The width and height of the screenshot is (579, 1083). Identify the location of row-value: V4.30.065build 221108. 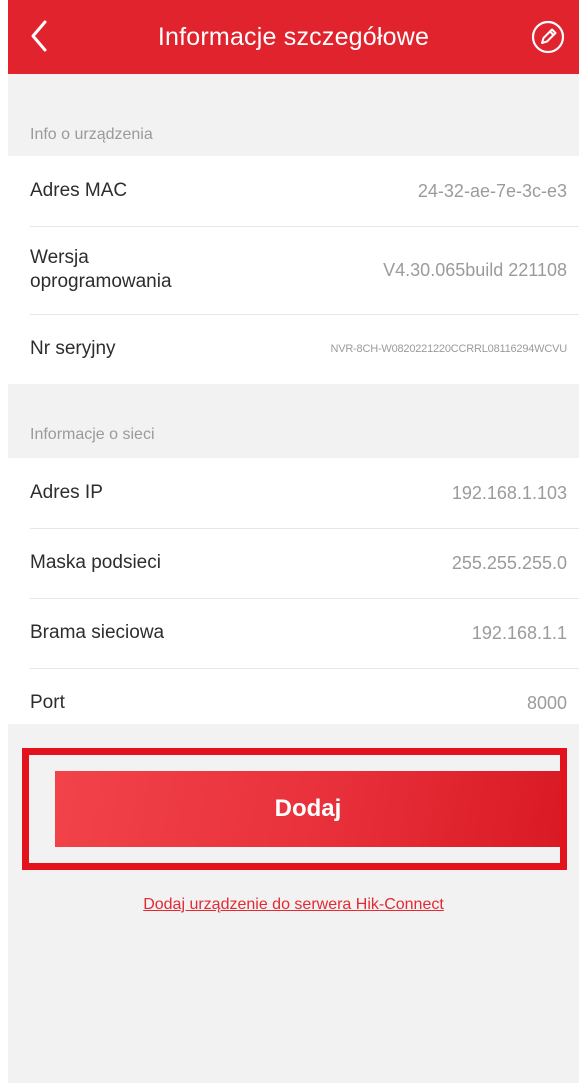
(475, 269).